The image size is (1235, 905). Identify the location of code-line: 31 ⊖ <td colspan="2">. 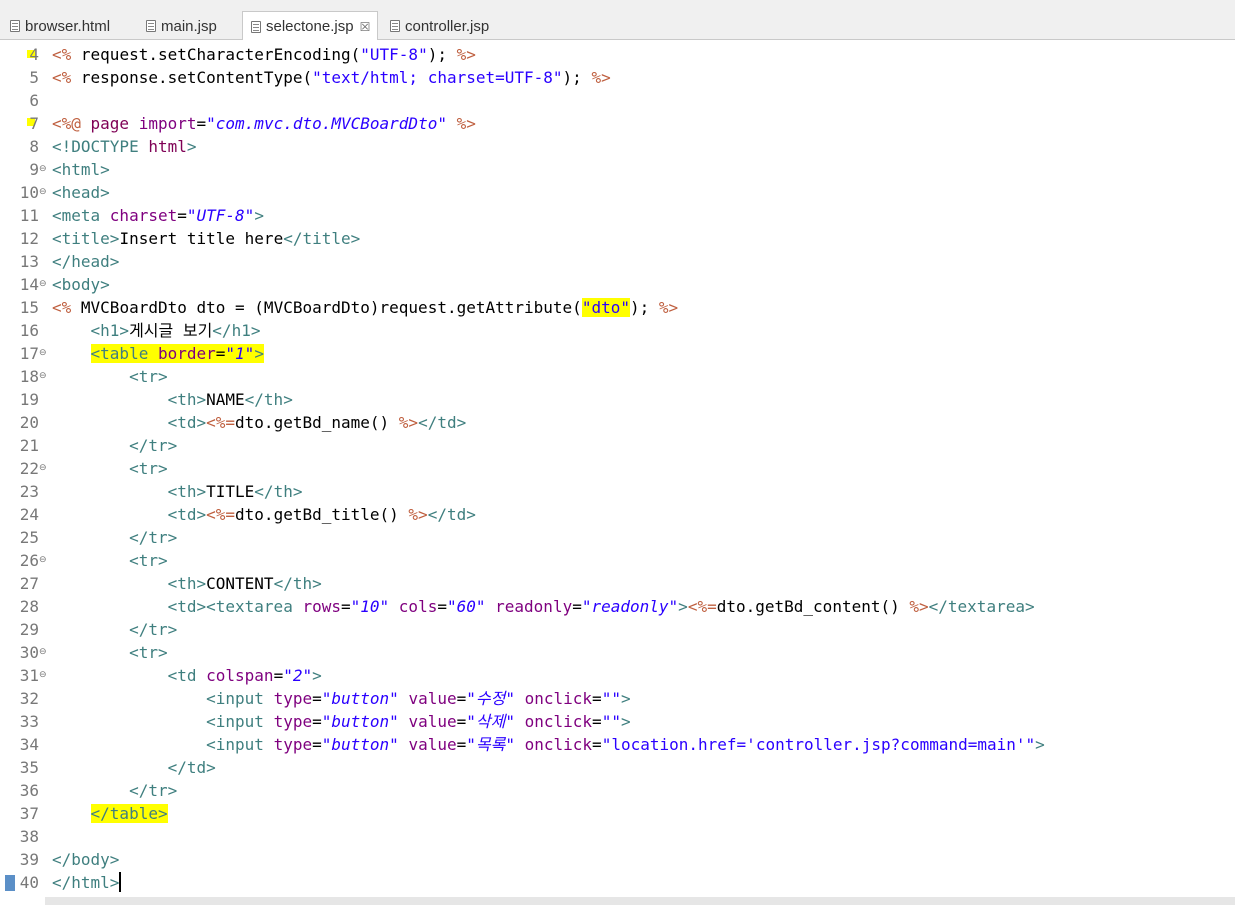
(617, 675).